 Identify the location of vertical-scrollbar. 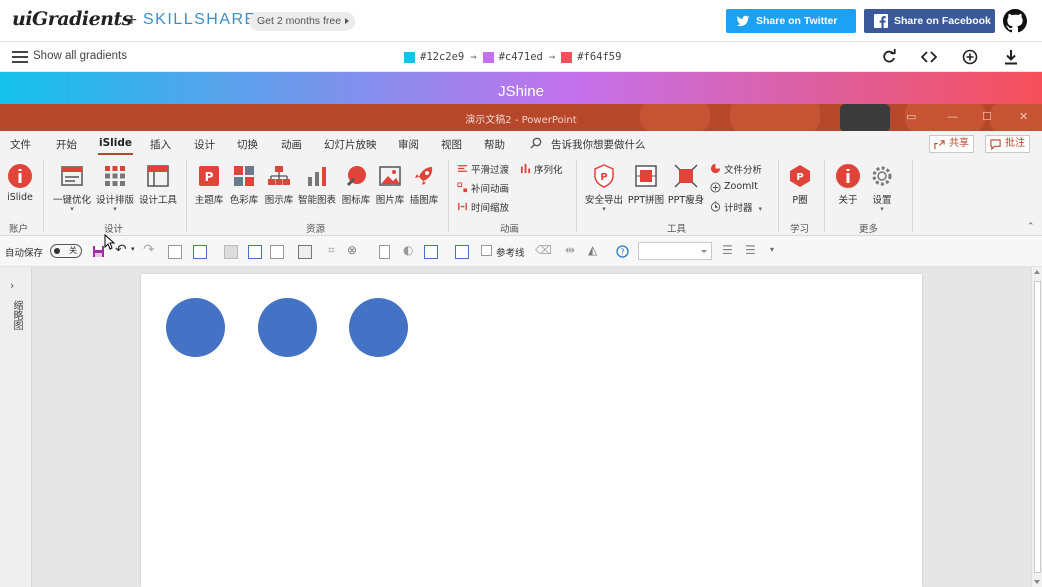
(1036, 427).